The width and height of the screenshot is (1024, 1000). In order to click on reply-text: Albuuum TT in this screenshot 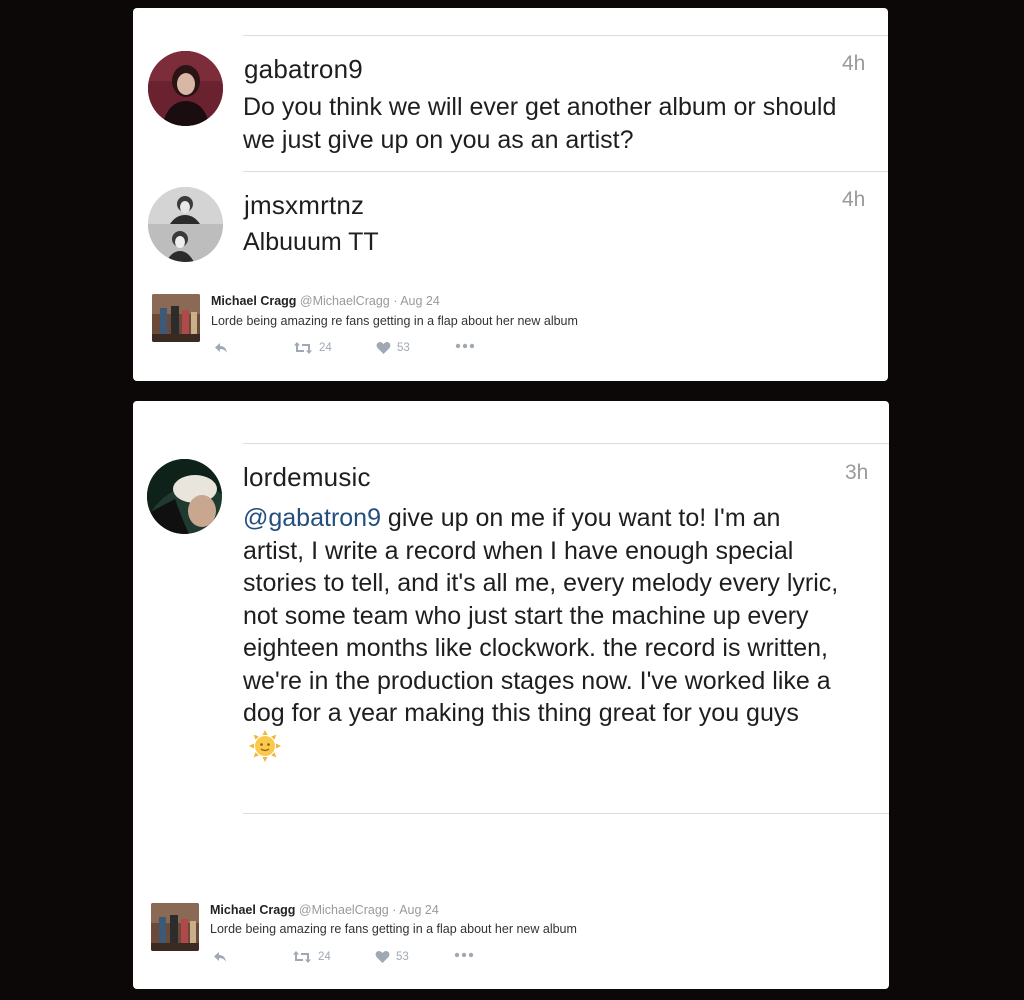, I will do `click(311, 242)`.